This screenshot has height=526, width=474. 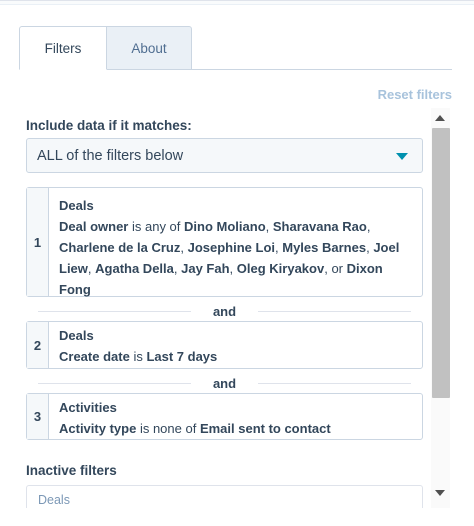 What do you see at coordinates (109, 125) in the screenshot?
I see `include-label: Include data if it matches:` at bounding box center [109, 125].